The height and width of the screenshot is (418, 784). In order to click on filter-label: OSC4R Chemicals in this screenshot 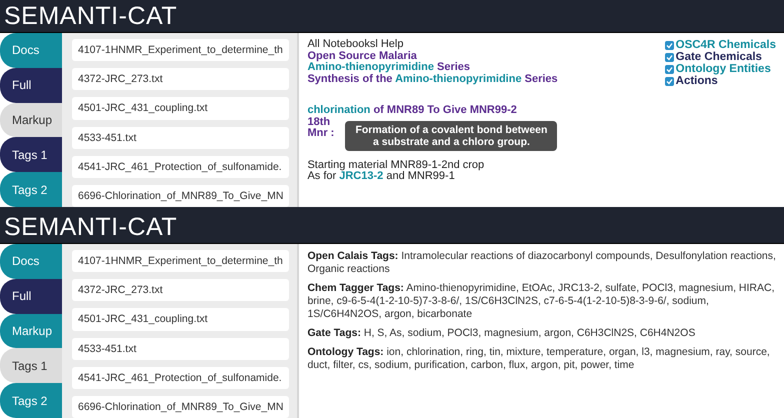, I will do `click(726, 45)`.